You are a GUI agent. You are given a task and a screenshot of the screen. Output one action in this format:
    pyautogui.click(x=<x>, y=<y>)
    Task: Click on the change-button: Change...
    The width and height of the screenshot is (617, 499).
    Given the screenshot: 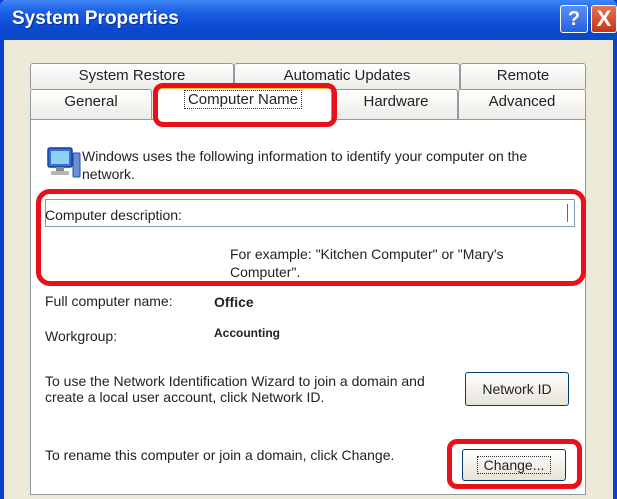 What is the action you would take?
    pyautogui.click(x=514, y=465)
    